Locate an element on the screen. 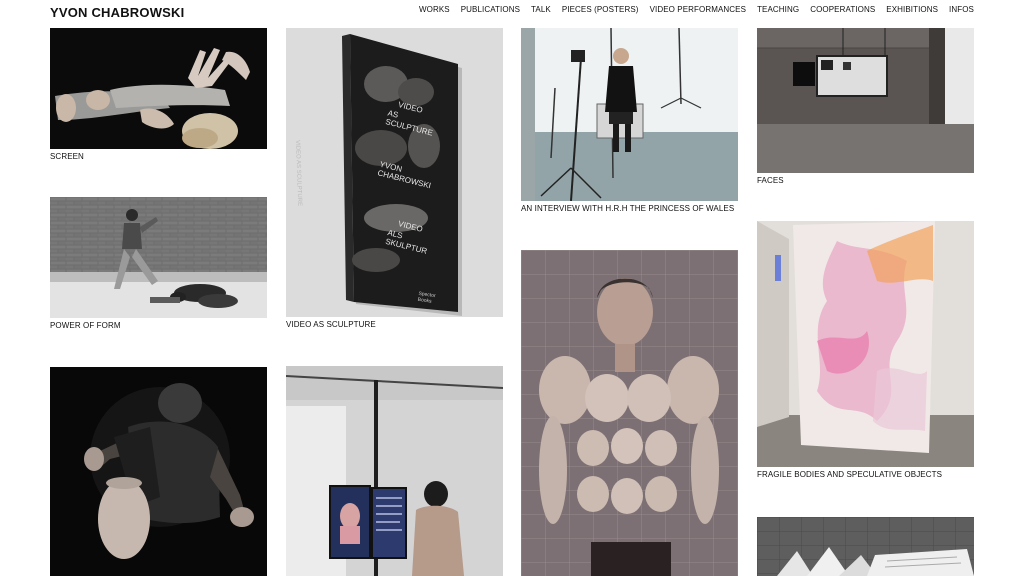 This screenshot has height=576, width=1024. nav-cooperations: COOPERATIONS is located at coordinates (842, 9).